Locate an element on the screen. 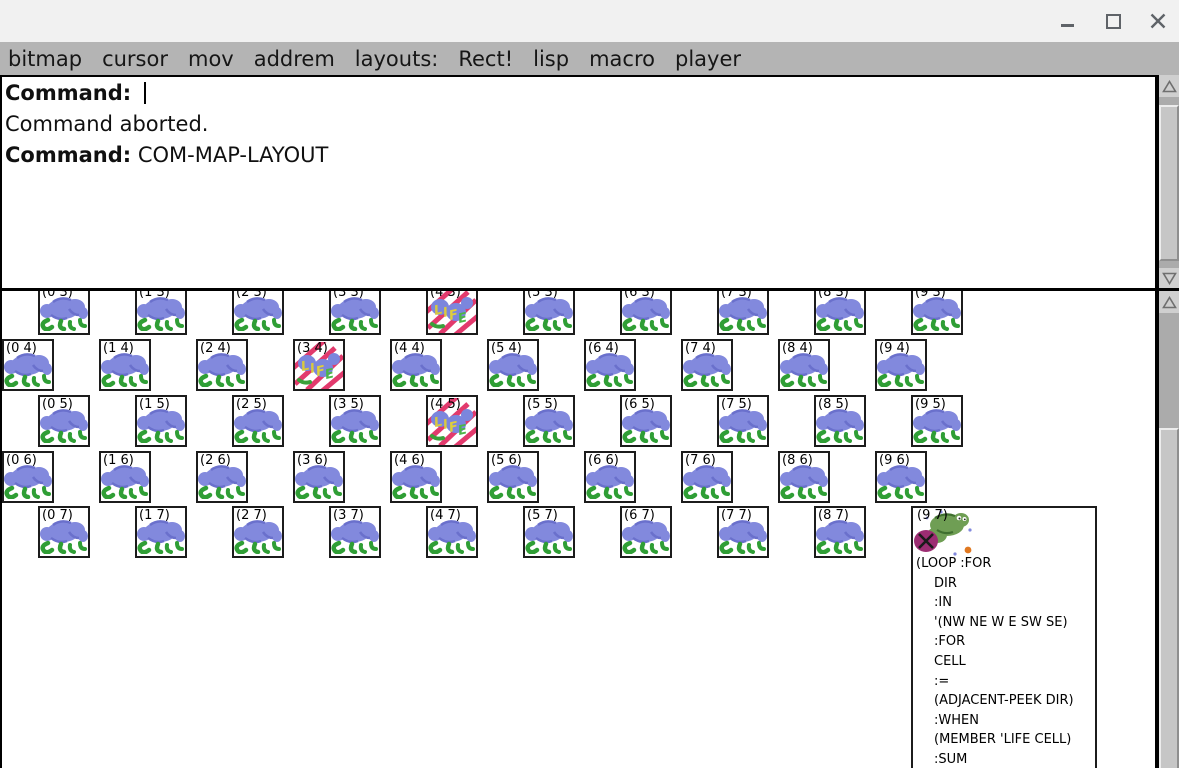 This screenshot has width=1179, height=768. map-cell-6-5: (6 5) is located at coordinates (646, 421).